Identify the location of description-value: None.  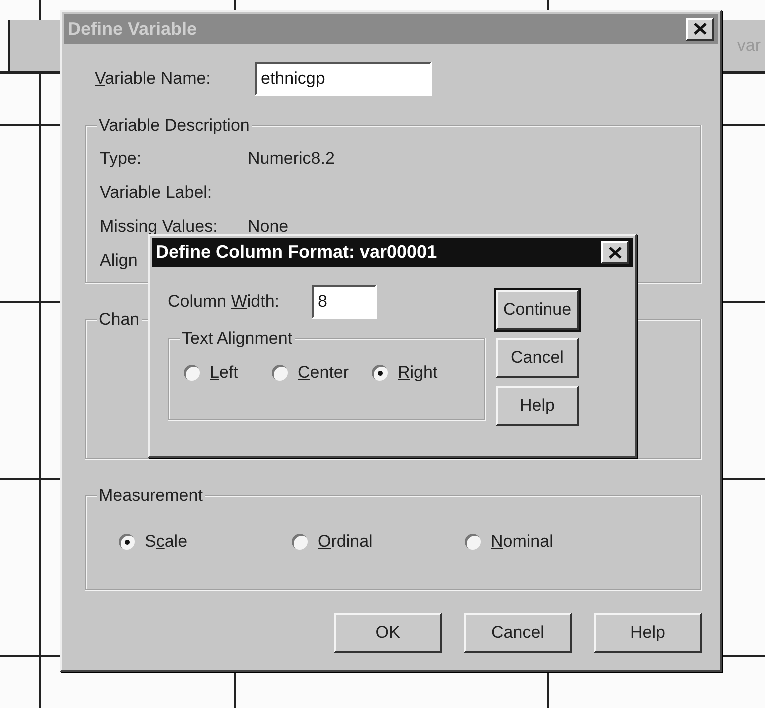
(268, 227).